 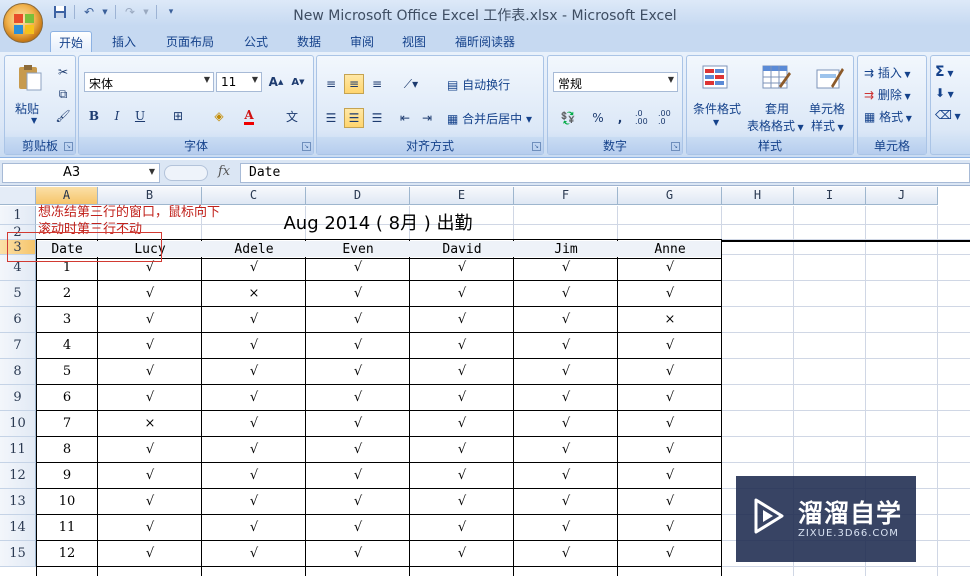 I want to click on font-color-button: A, so click(x=249, y=116).